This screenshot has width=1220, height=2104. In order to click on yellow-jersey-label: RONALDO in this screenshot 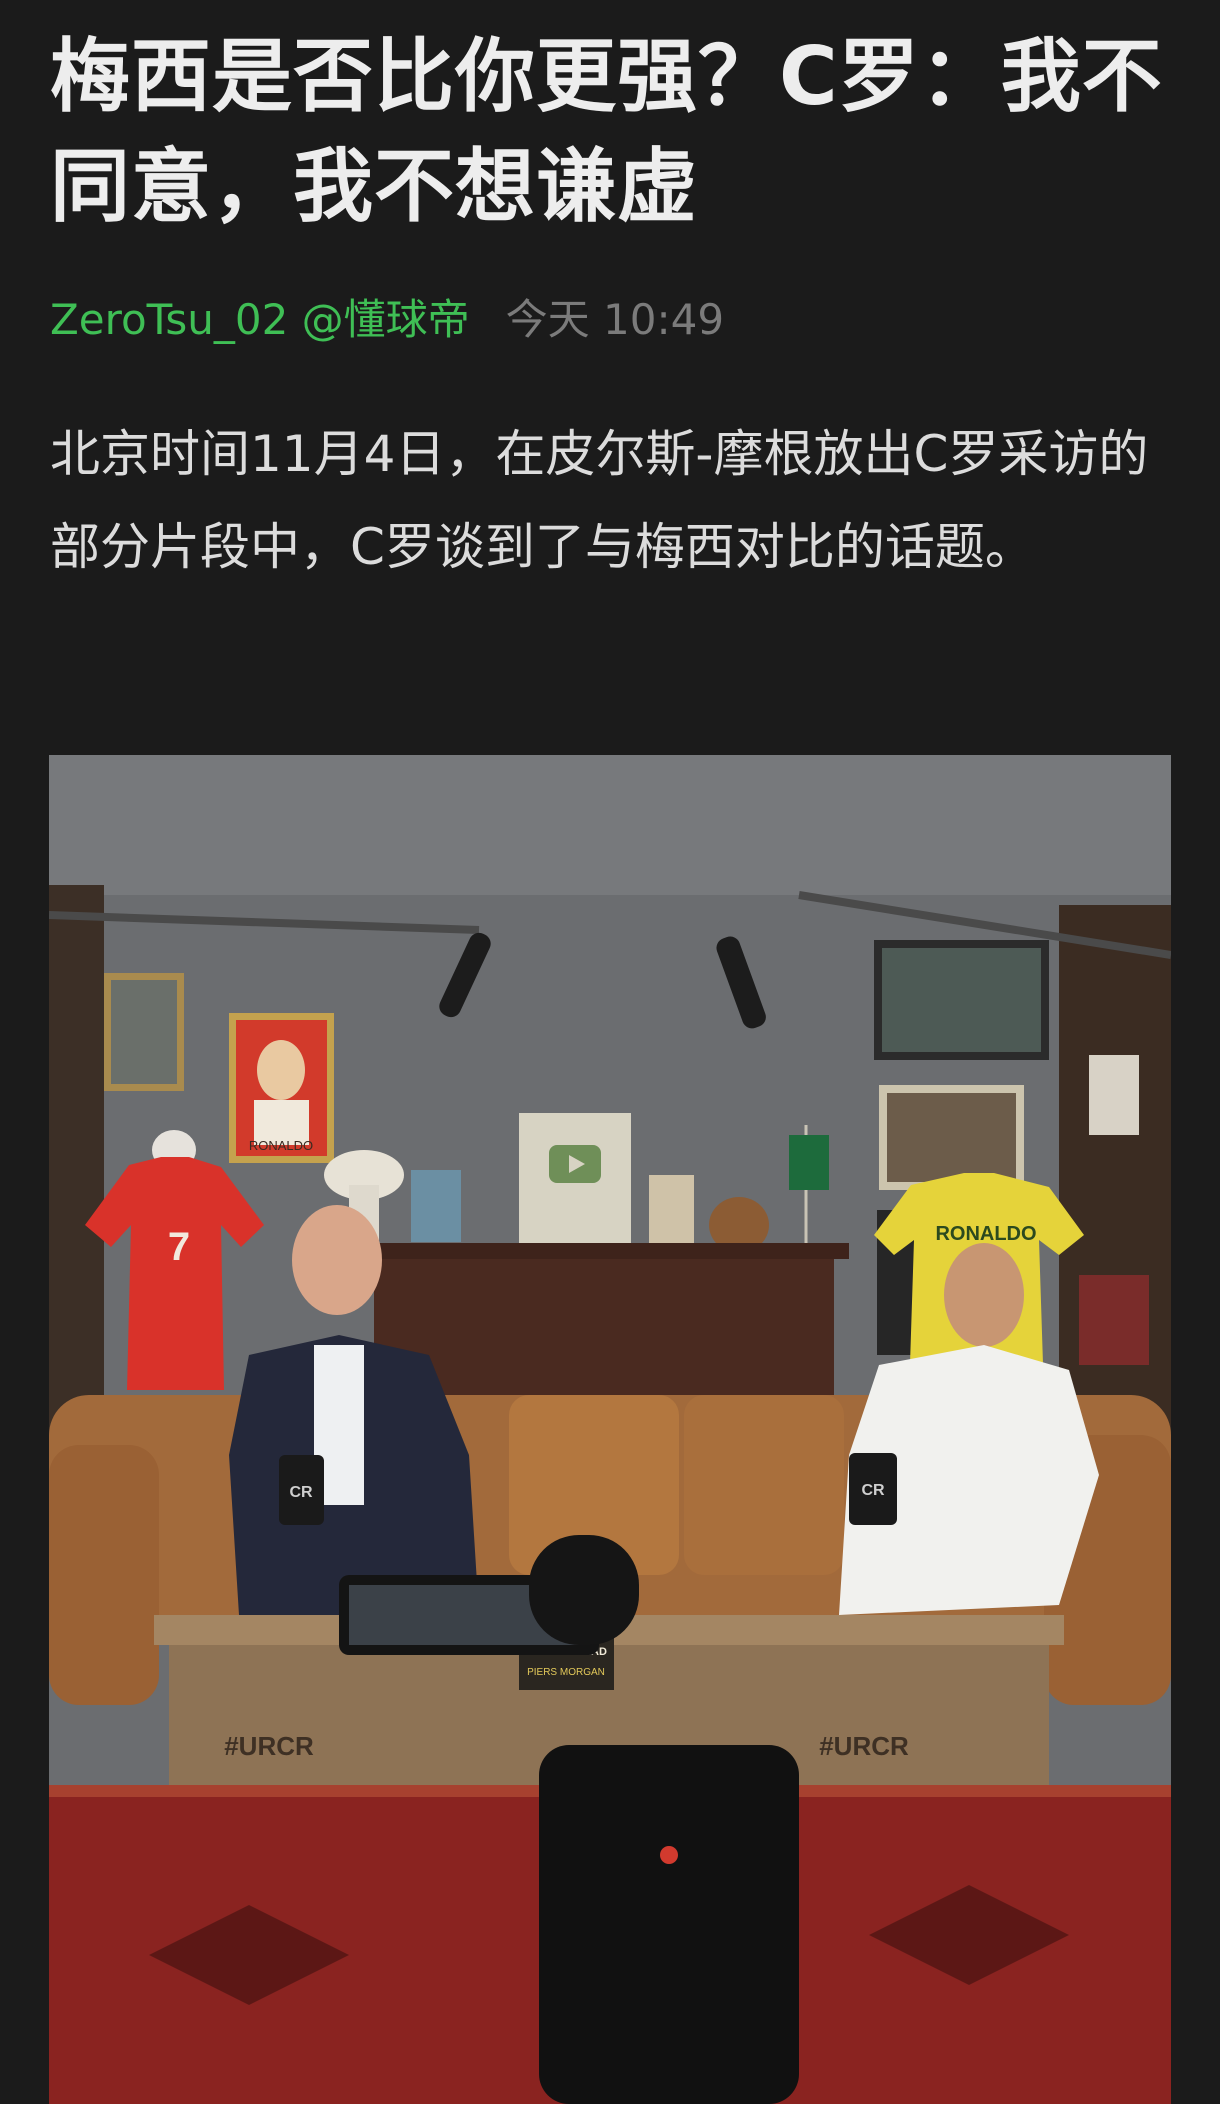, I will do `click(985, 1234)`.